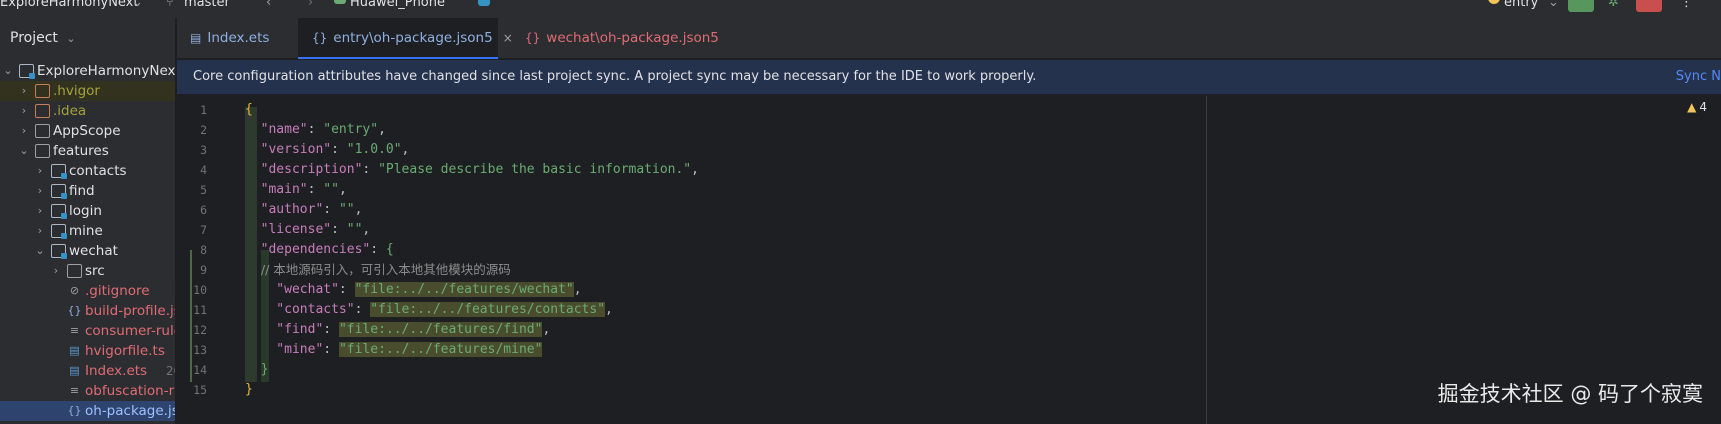  I want to click on line-number: 1, so click(203, 110).